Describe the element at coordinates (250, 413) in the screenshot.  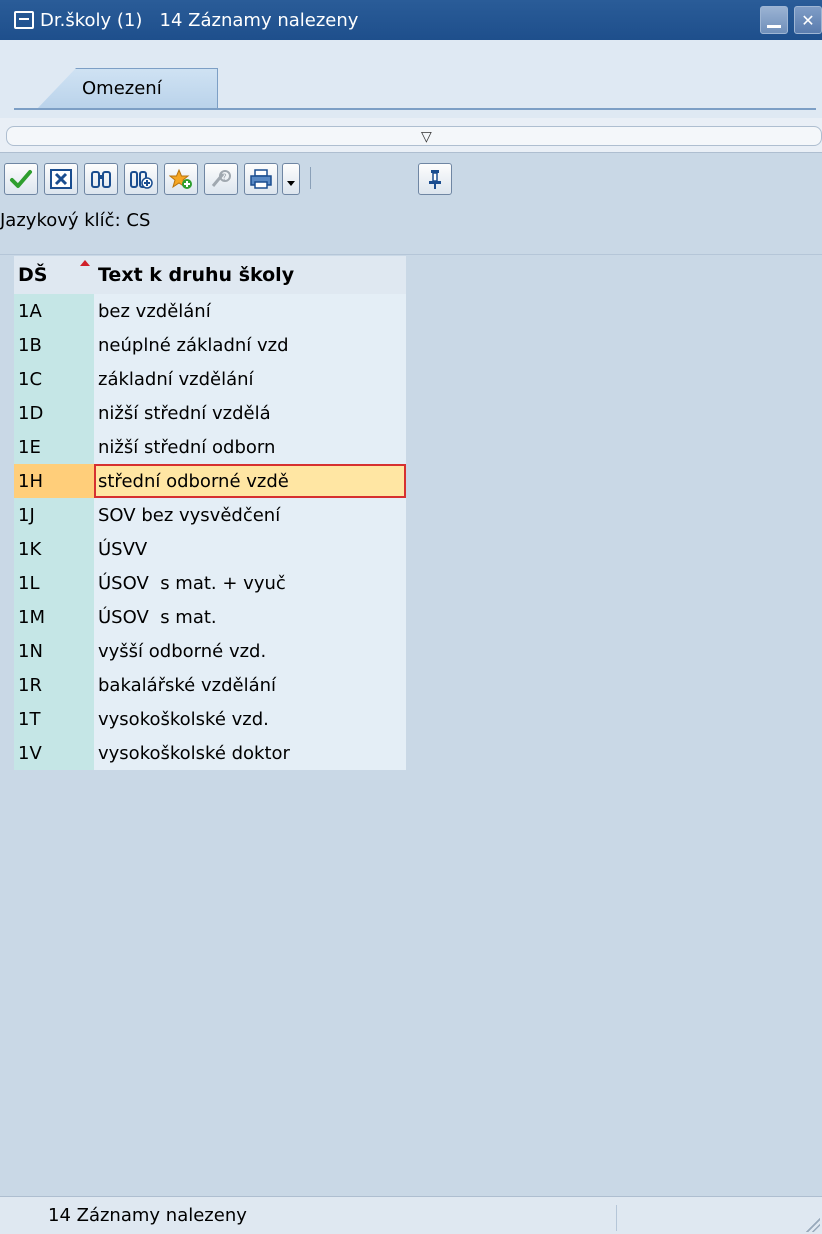
I see `text-cell: nižší střední vzdělá` at that location.